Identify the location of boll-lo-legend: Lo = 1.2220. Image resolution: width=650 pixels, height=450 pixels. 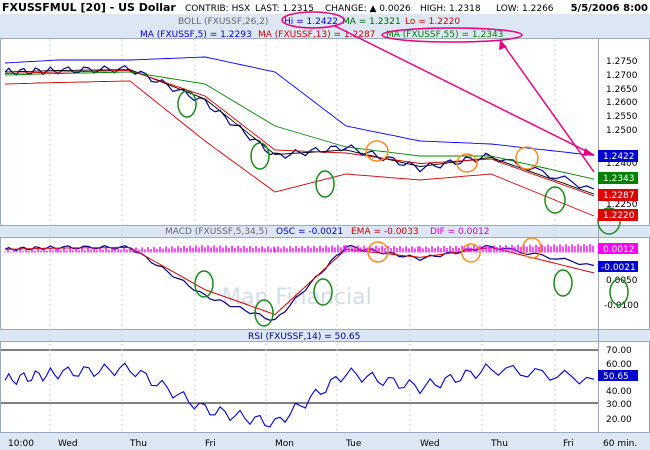
(432, 22).